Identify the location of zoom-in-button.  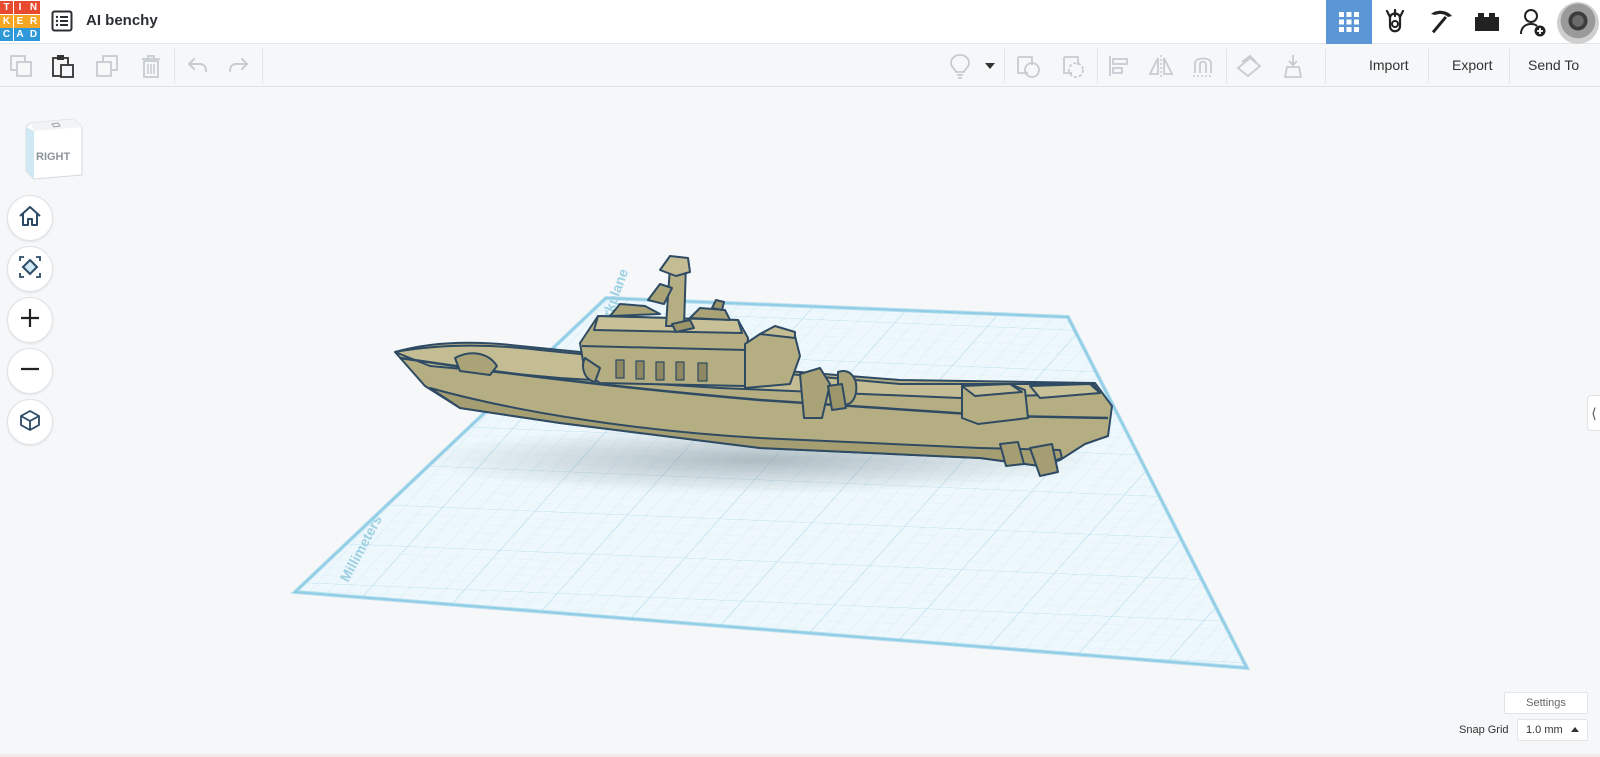
(30, 320).